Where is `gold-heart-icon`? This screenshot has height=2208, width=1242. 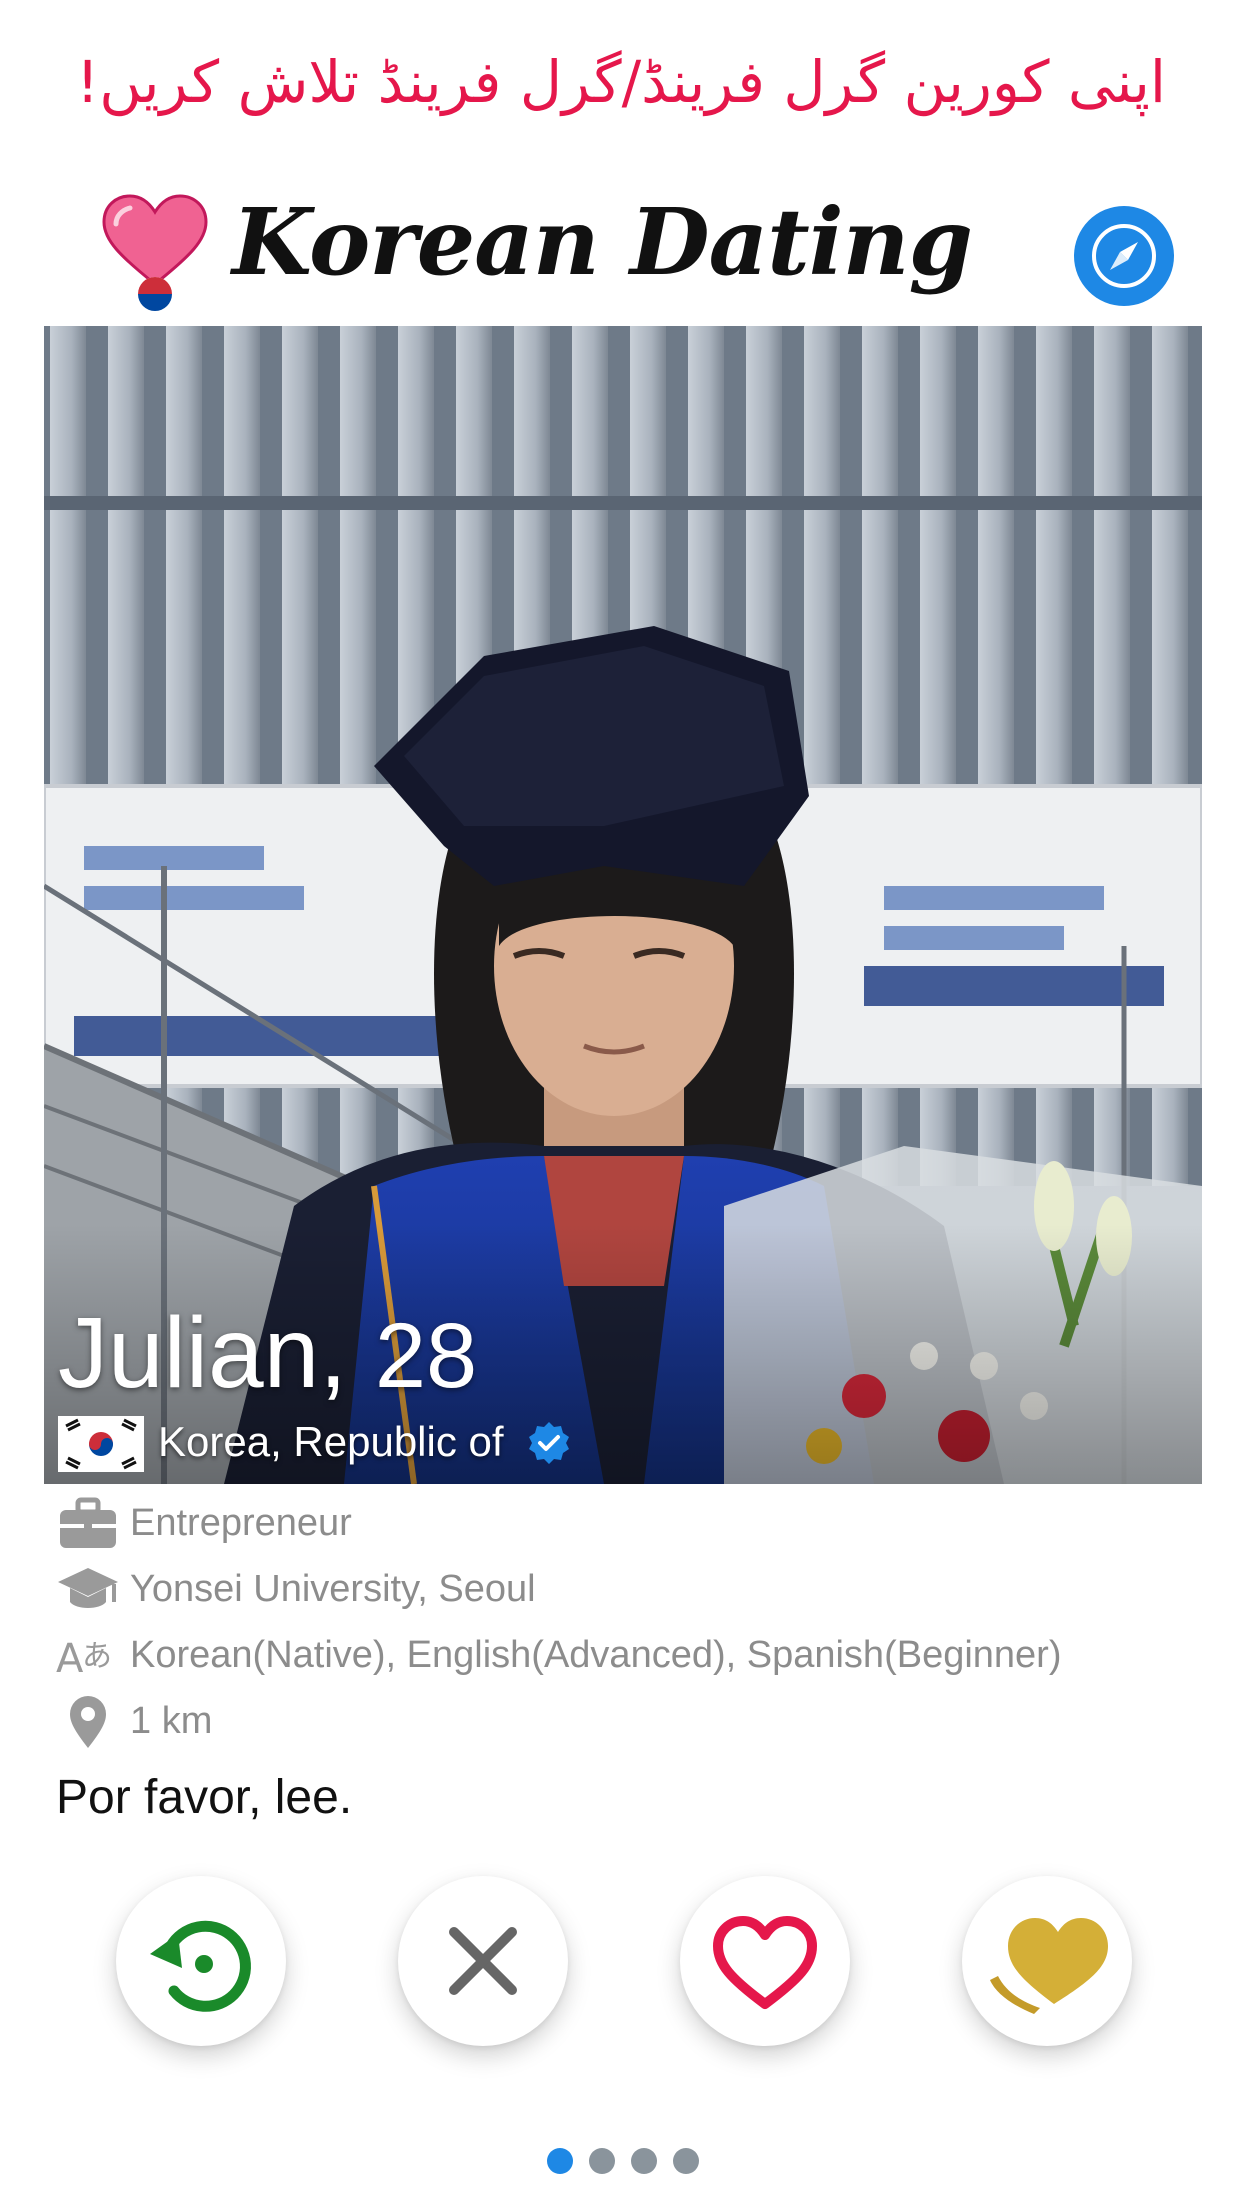
gold-heart-icon is located at coordinates (1049, 1966).